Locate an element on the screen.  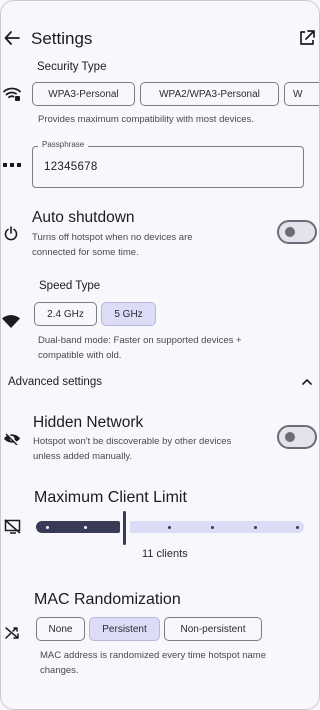
security-option-partial: W is located at coordinates (302, 94).